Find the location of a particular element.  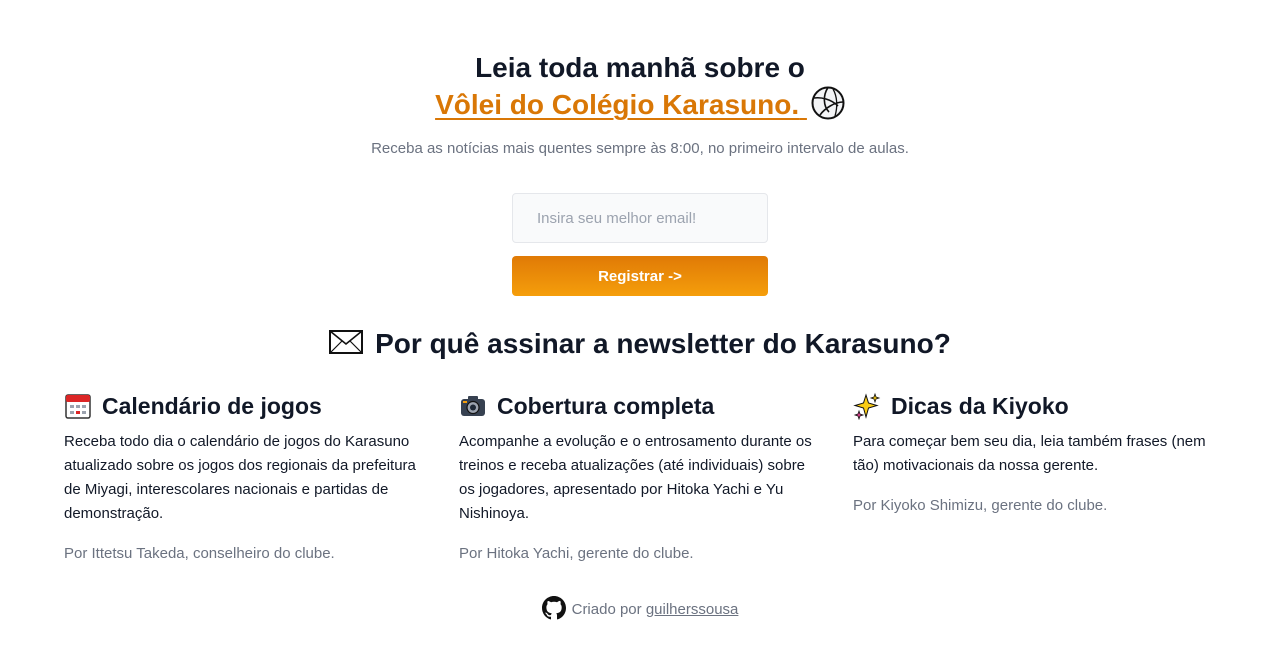

footer: Criado por guilherssousa is located at coordinates (640, 608).